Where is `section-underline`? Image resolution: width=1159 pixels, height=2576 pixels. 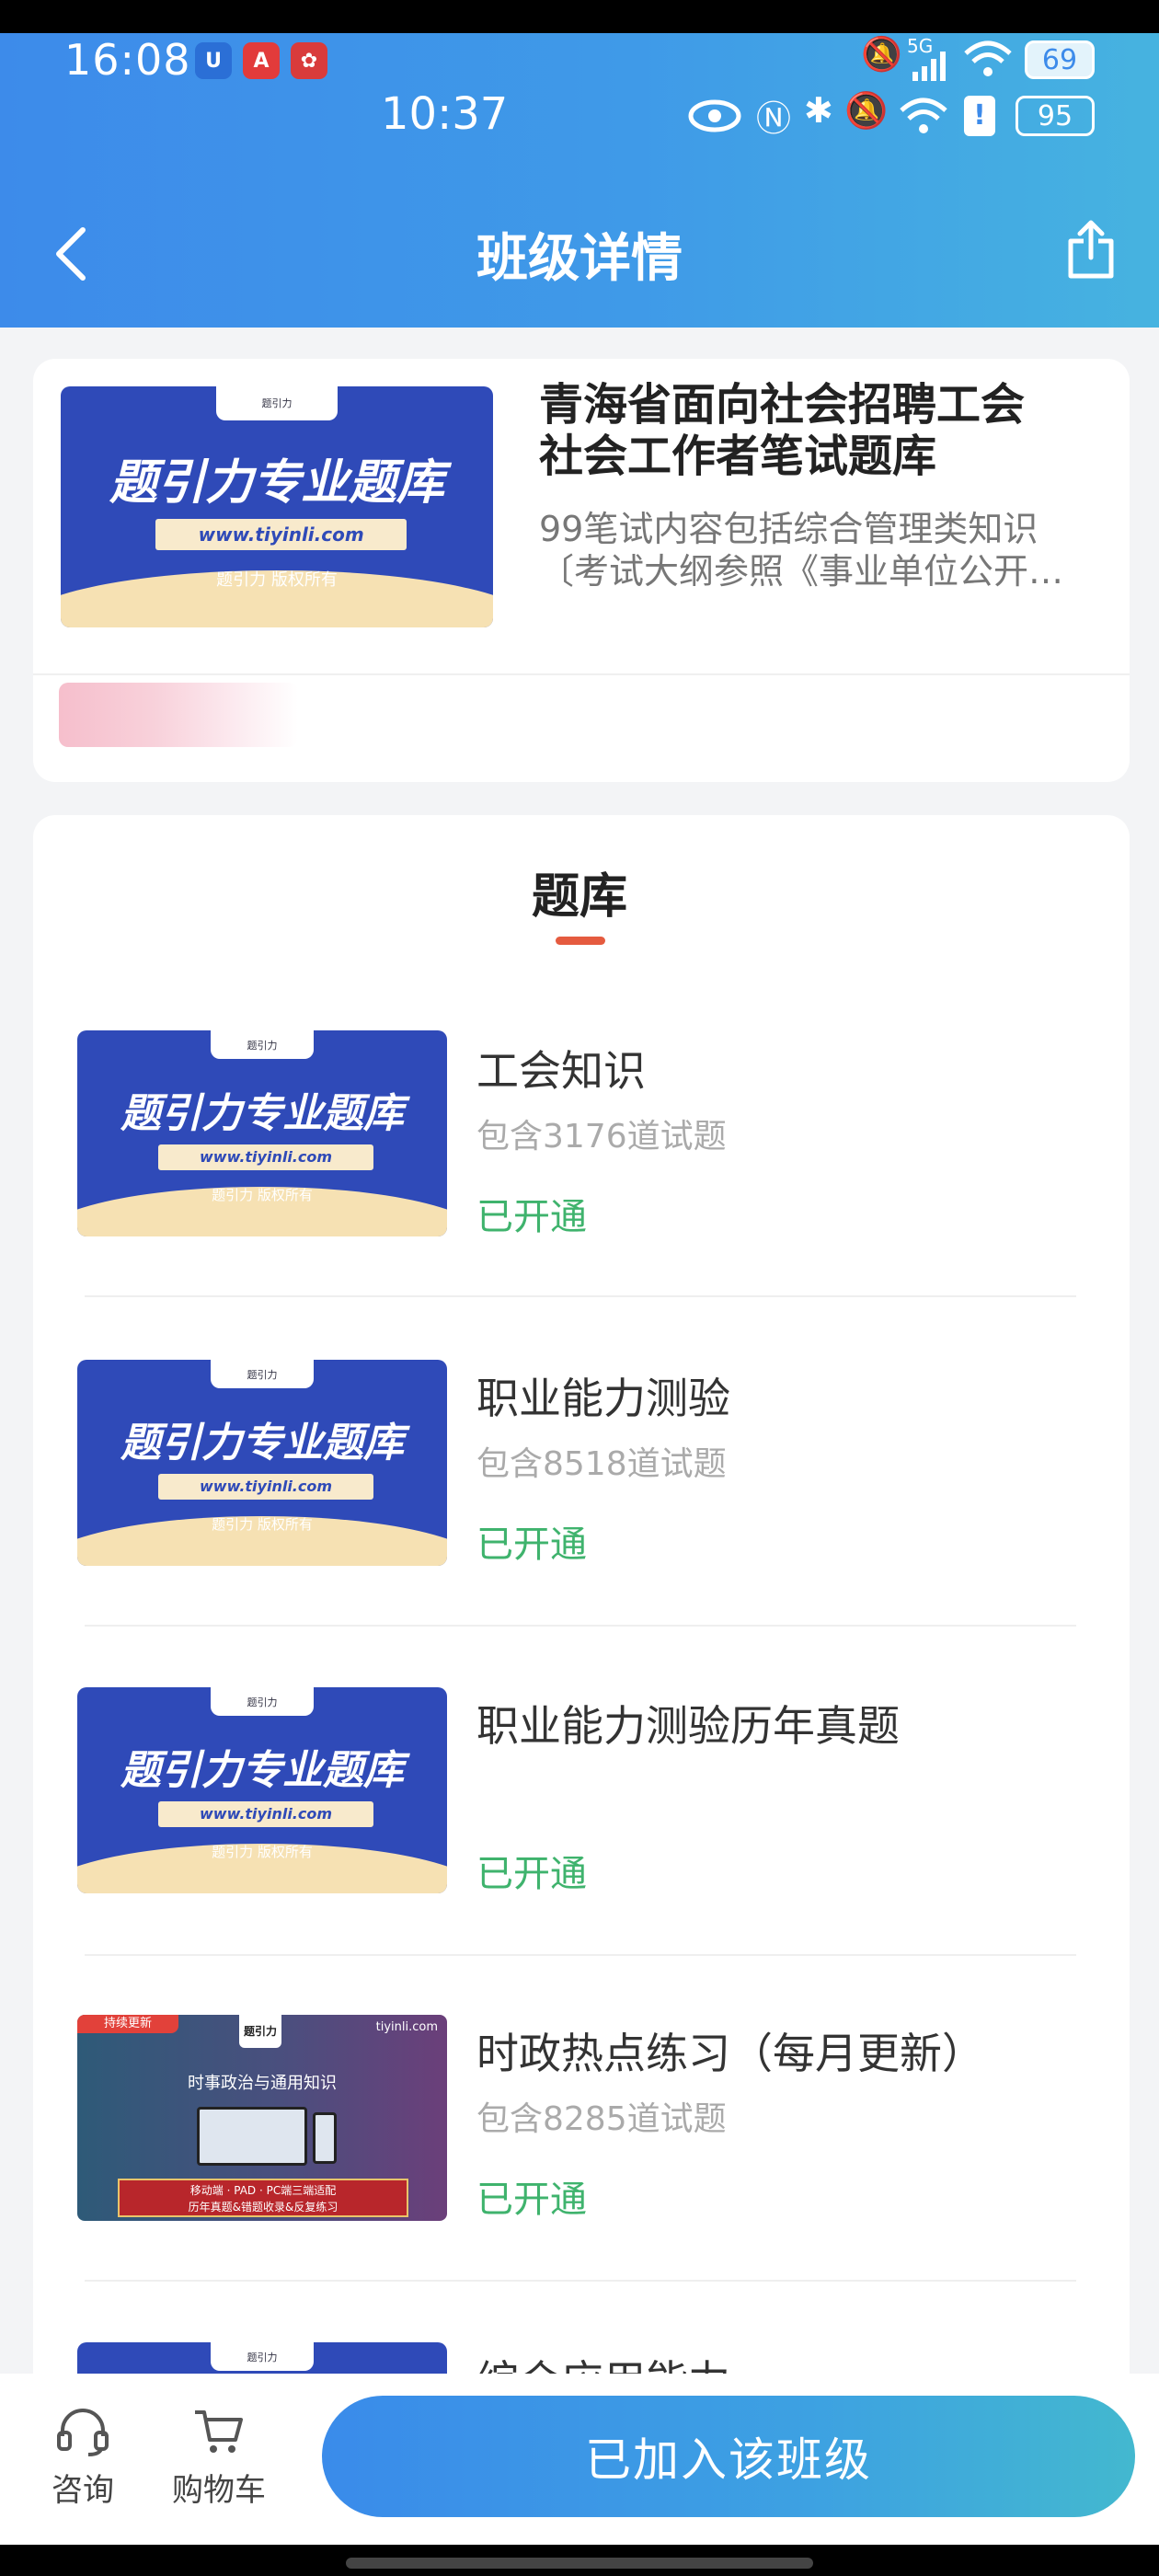
section-underline is located at coordinates (580, 941).